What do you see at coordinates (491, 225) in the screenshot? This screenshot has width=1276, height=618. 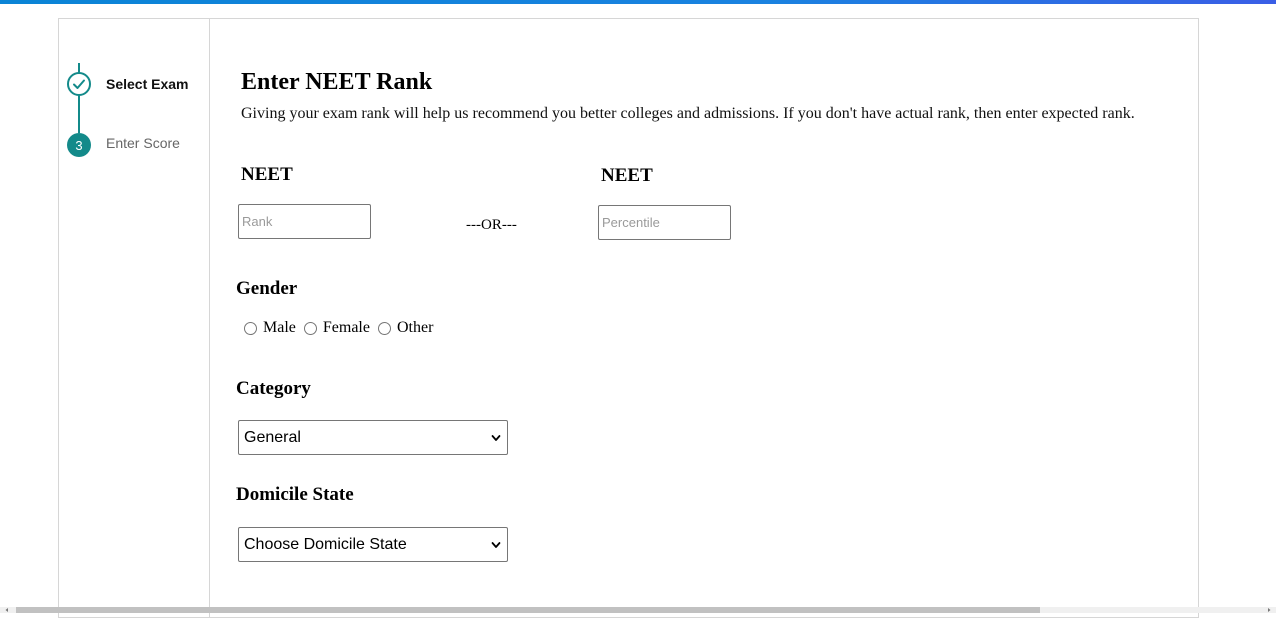 I see `or-separator: ---OR---` at bounding box center [491, 225].